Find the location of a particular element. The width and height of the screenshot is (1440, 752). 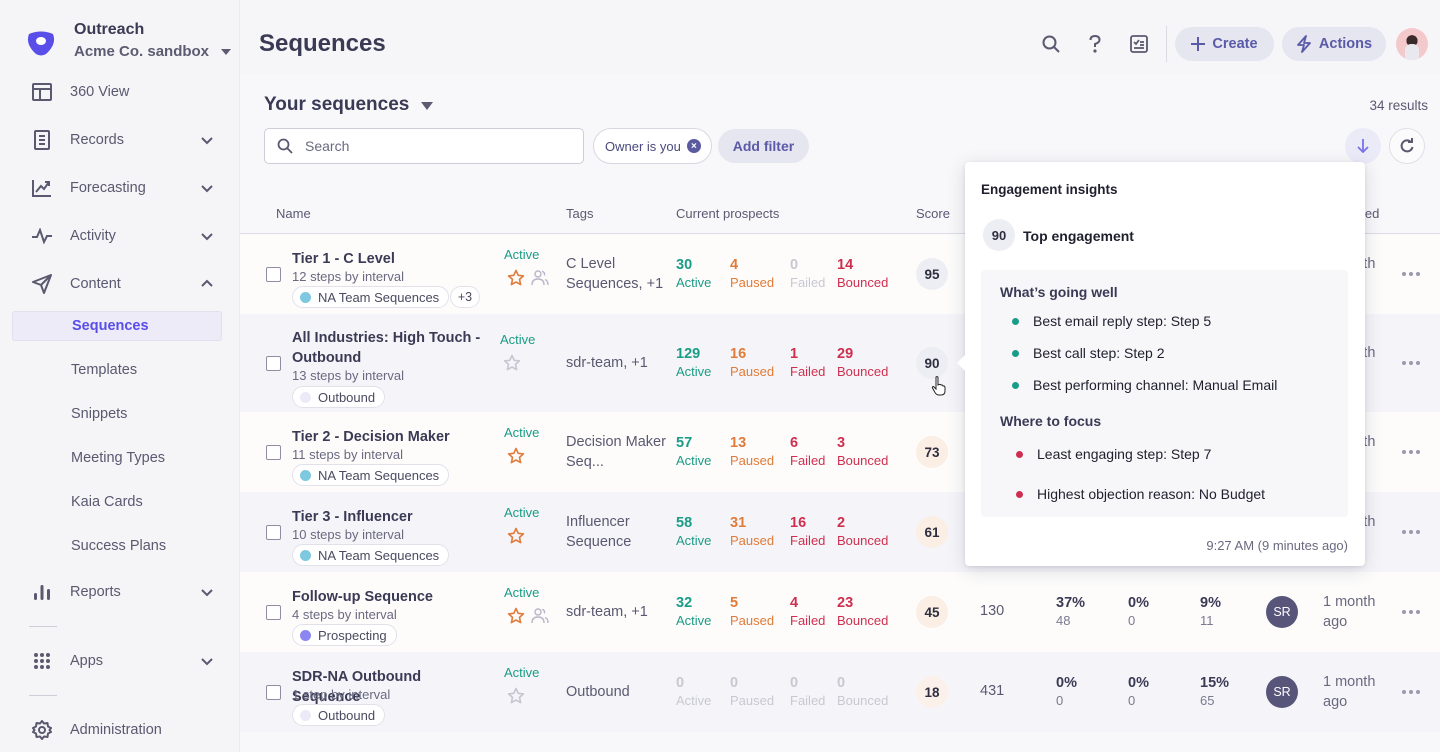

prospects-bounced: 29 Bounced is located at coordinates (862, 363).